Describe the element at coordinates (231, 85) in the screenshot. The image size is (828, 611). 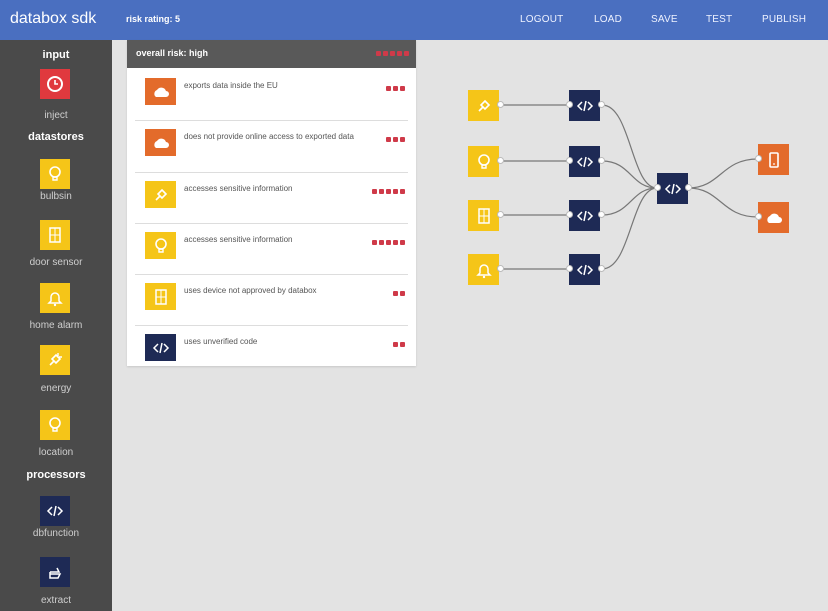
I see `risk-text: exports data inside the EU` at that location.